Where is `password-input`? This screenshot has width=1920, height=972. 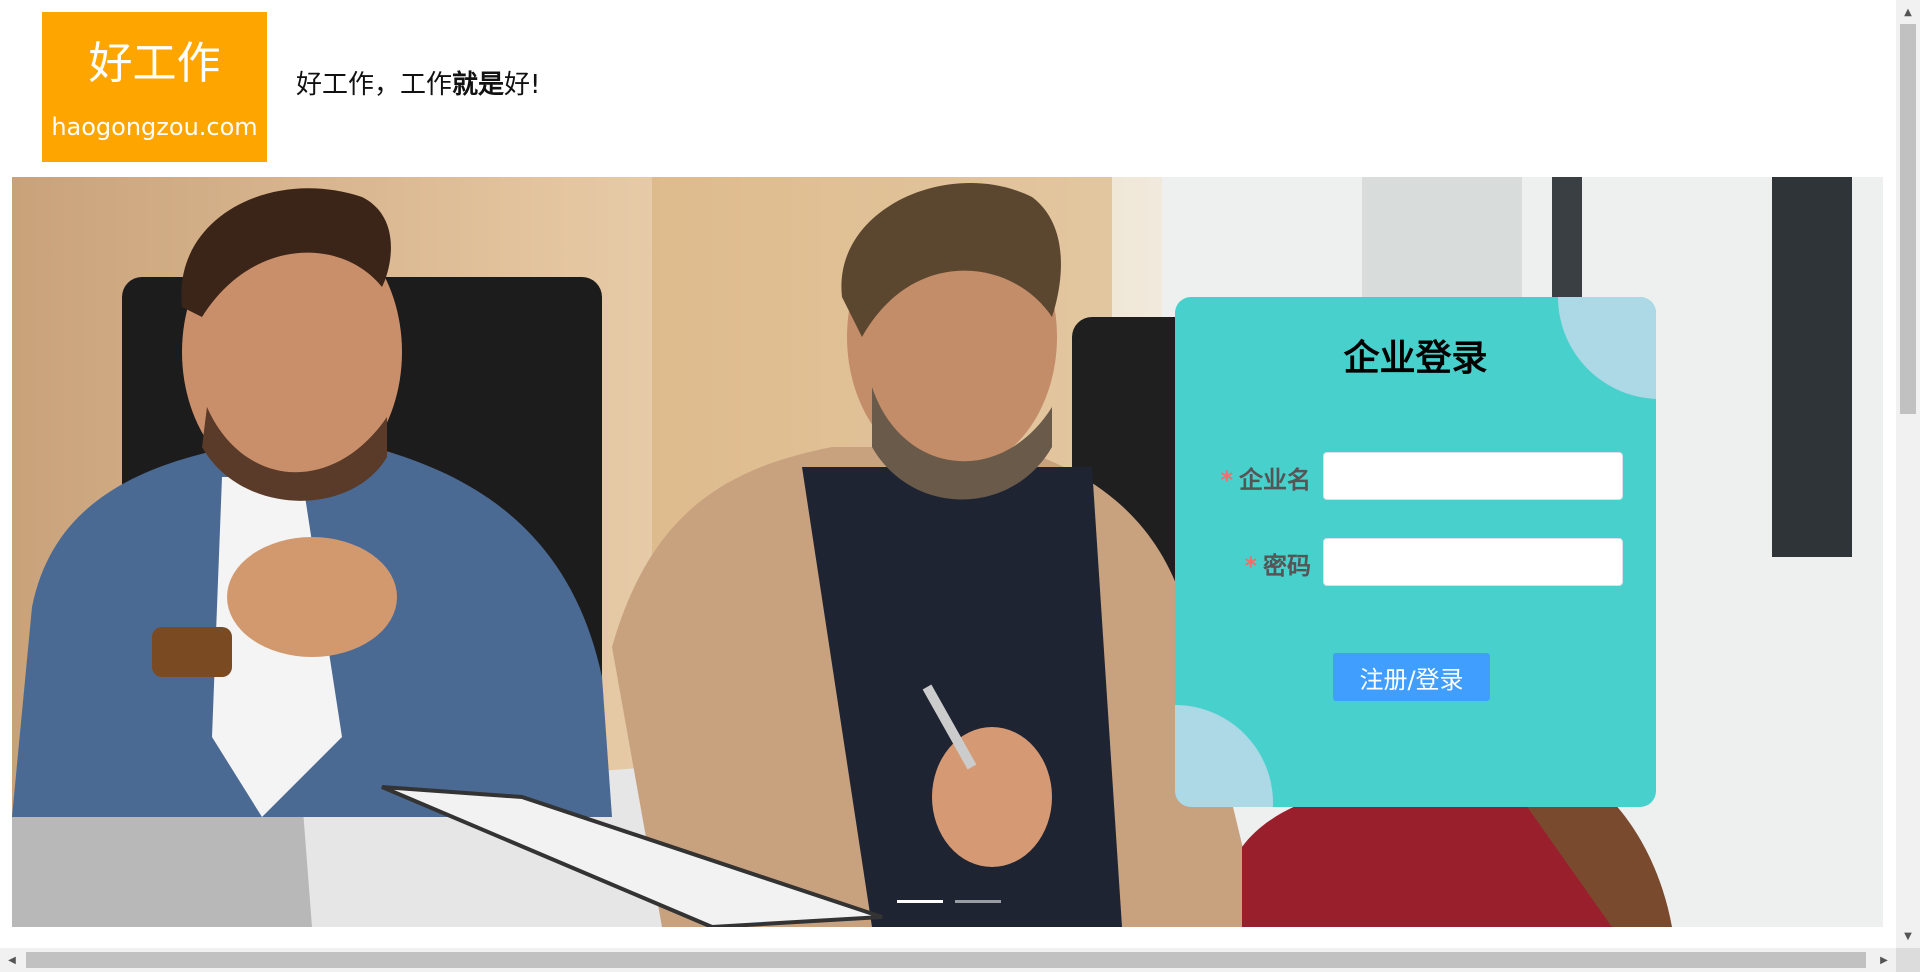
password-input is located at coordinates (1473, 562).